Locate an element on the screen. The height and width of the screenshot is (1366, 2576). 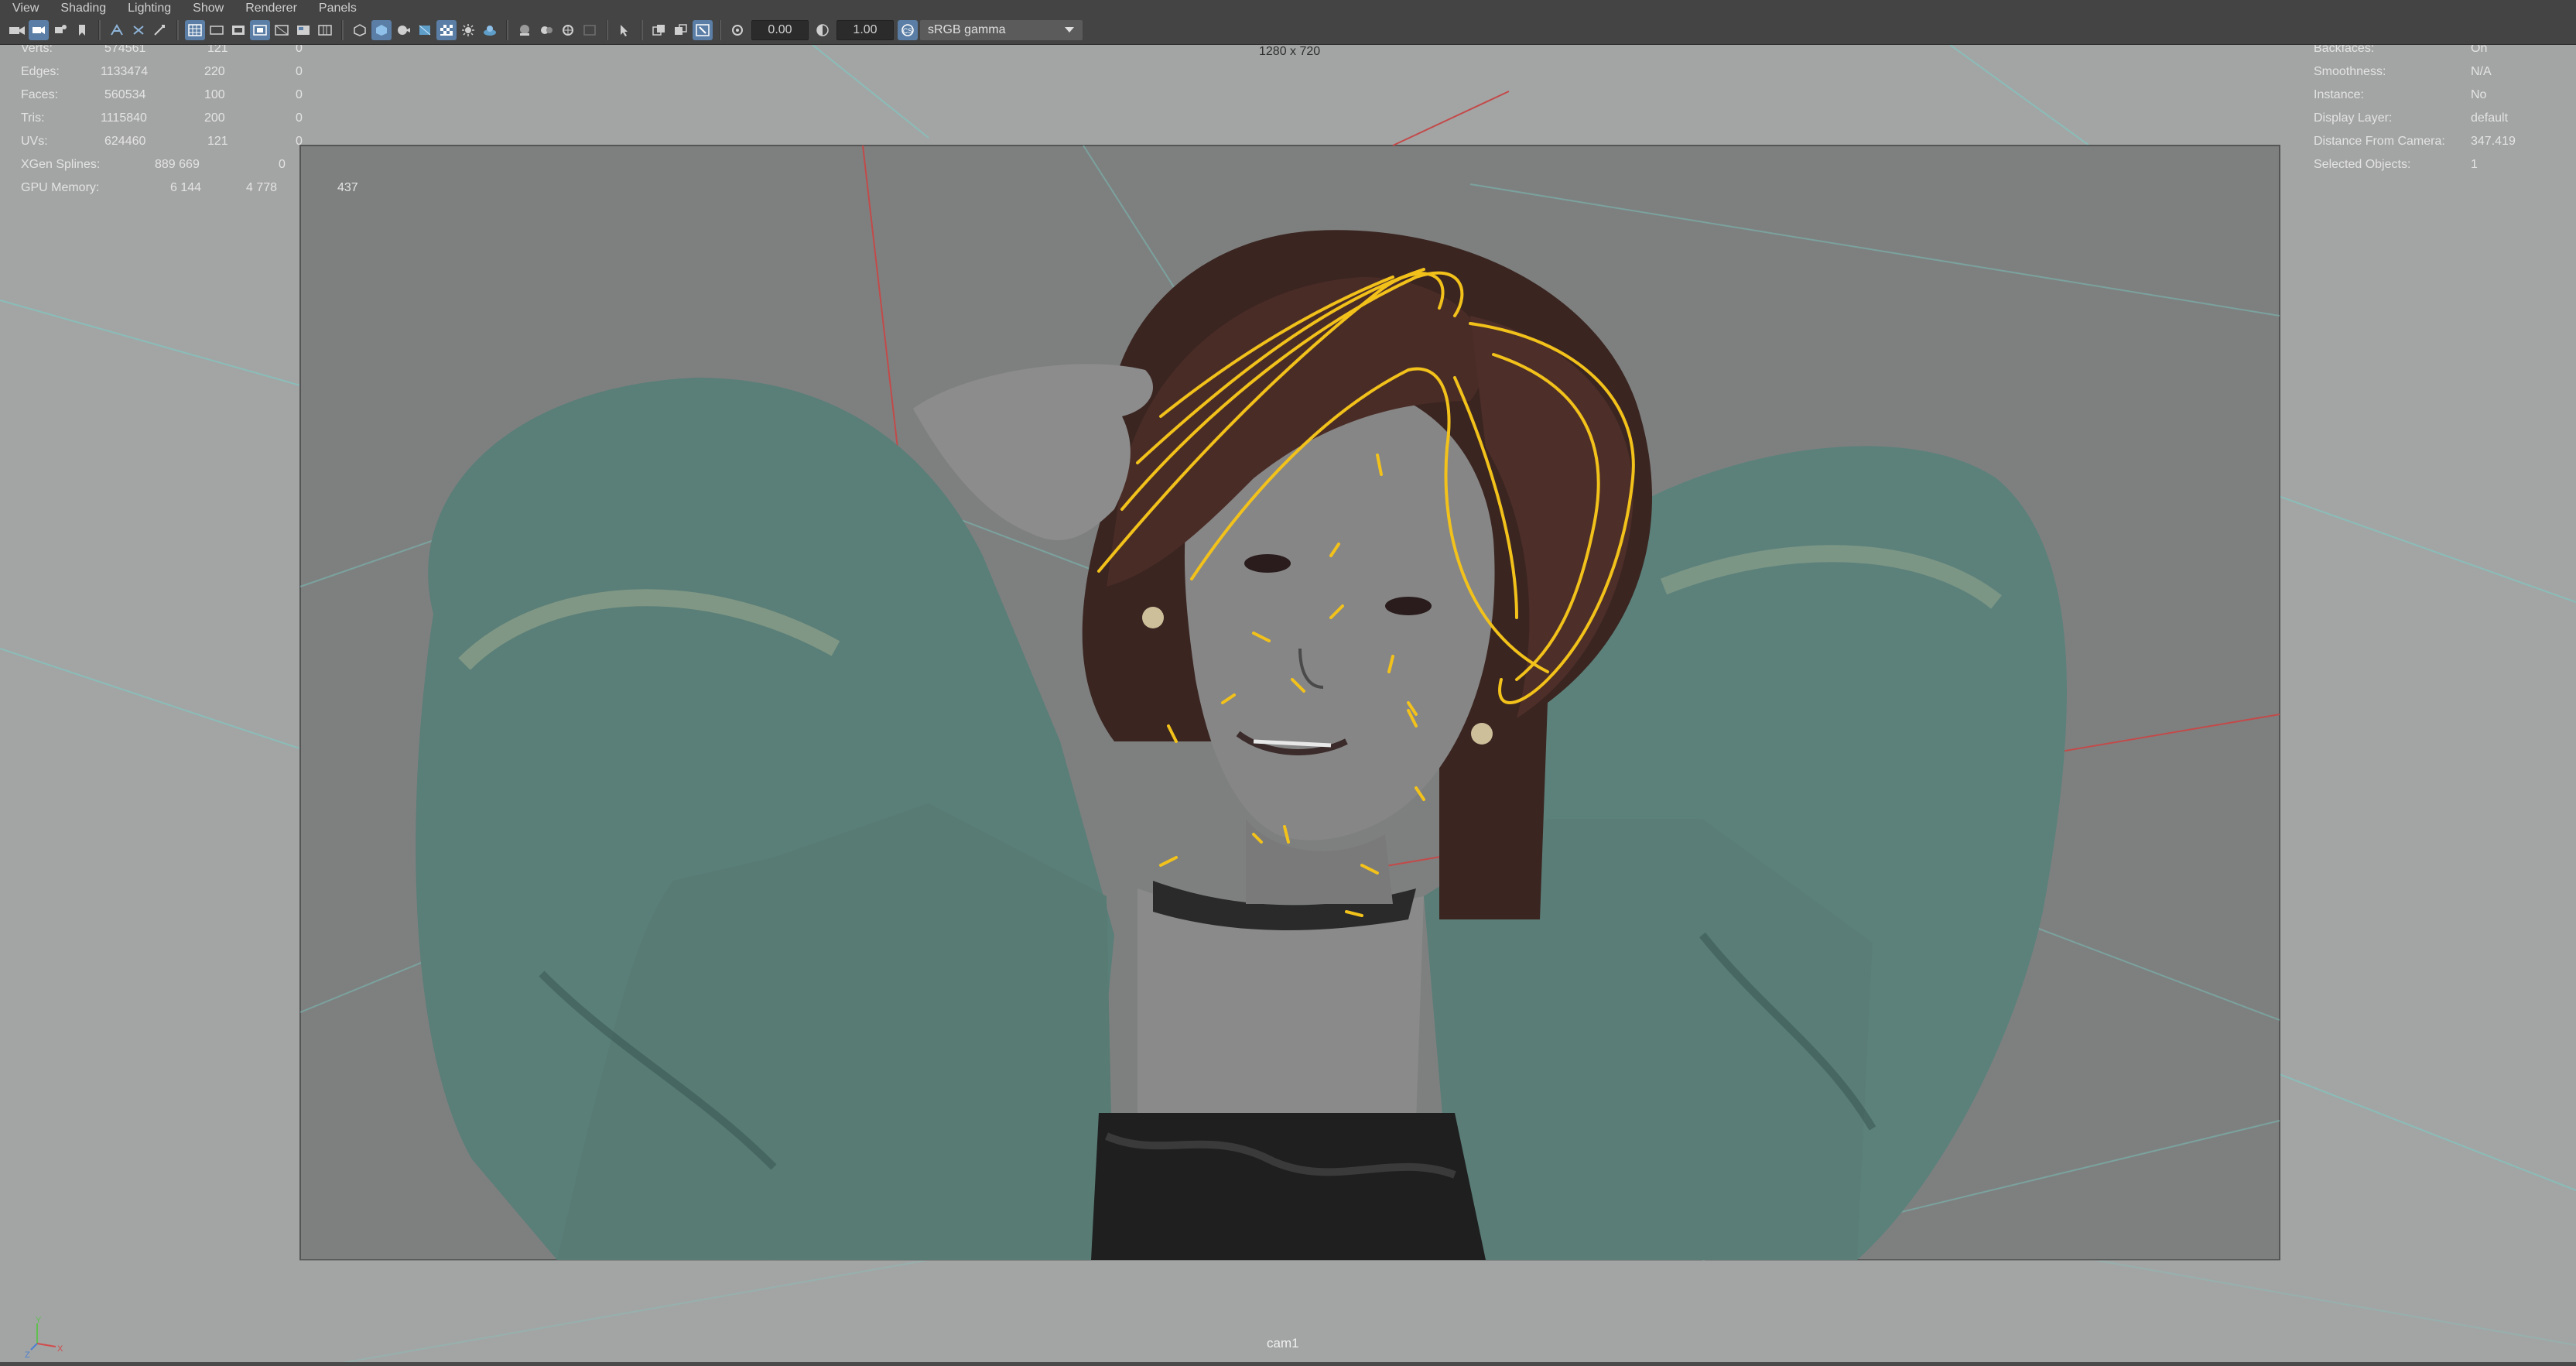
color-space-value: sRGB gamma is located at coordinates (967, 29).